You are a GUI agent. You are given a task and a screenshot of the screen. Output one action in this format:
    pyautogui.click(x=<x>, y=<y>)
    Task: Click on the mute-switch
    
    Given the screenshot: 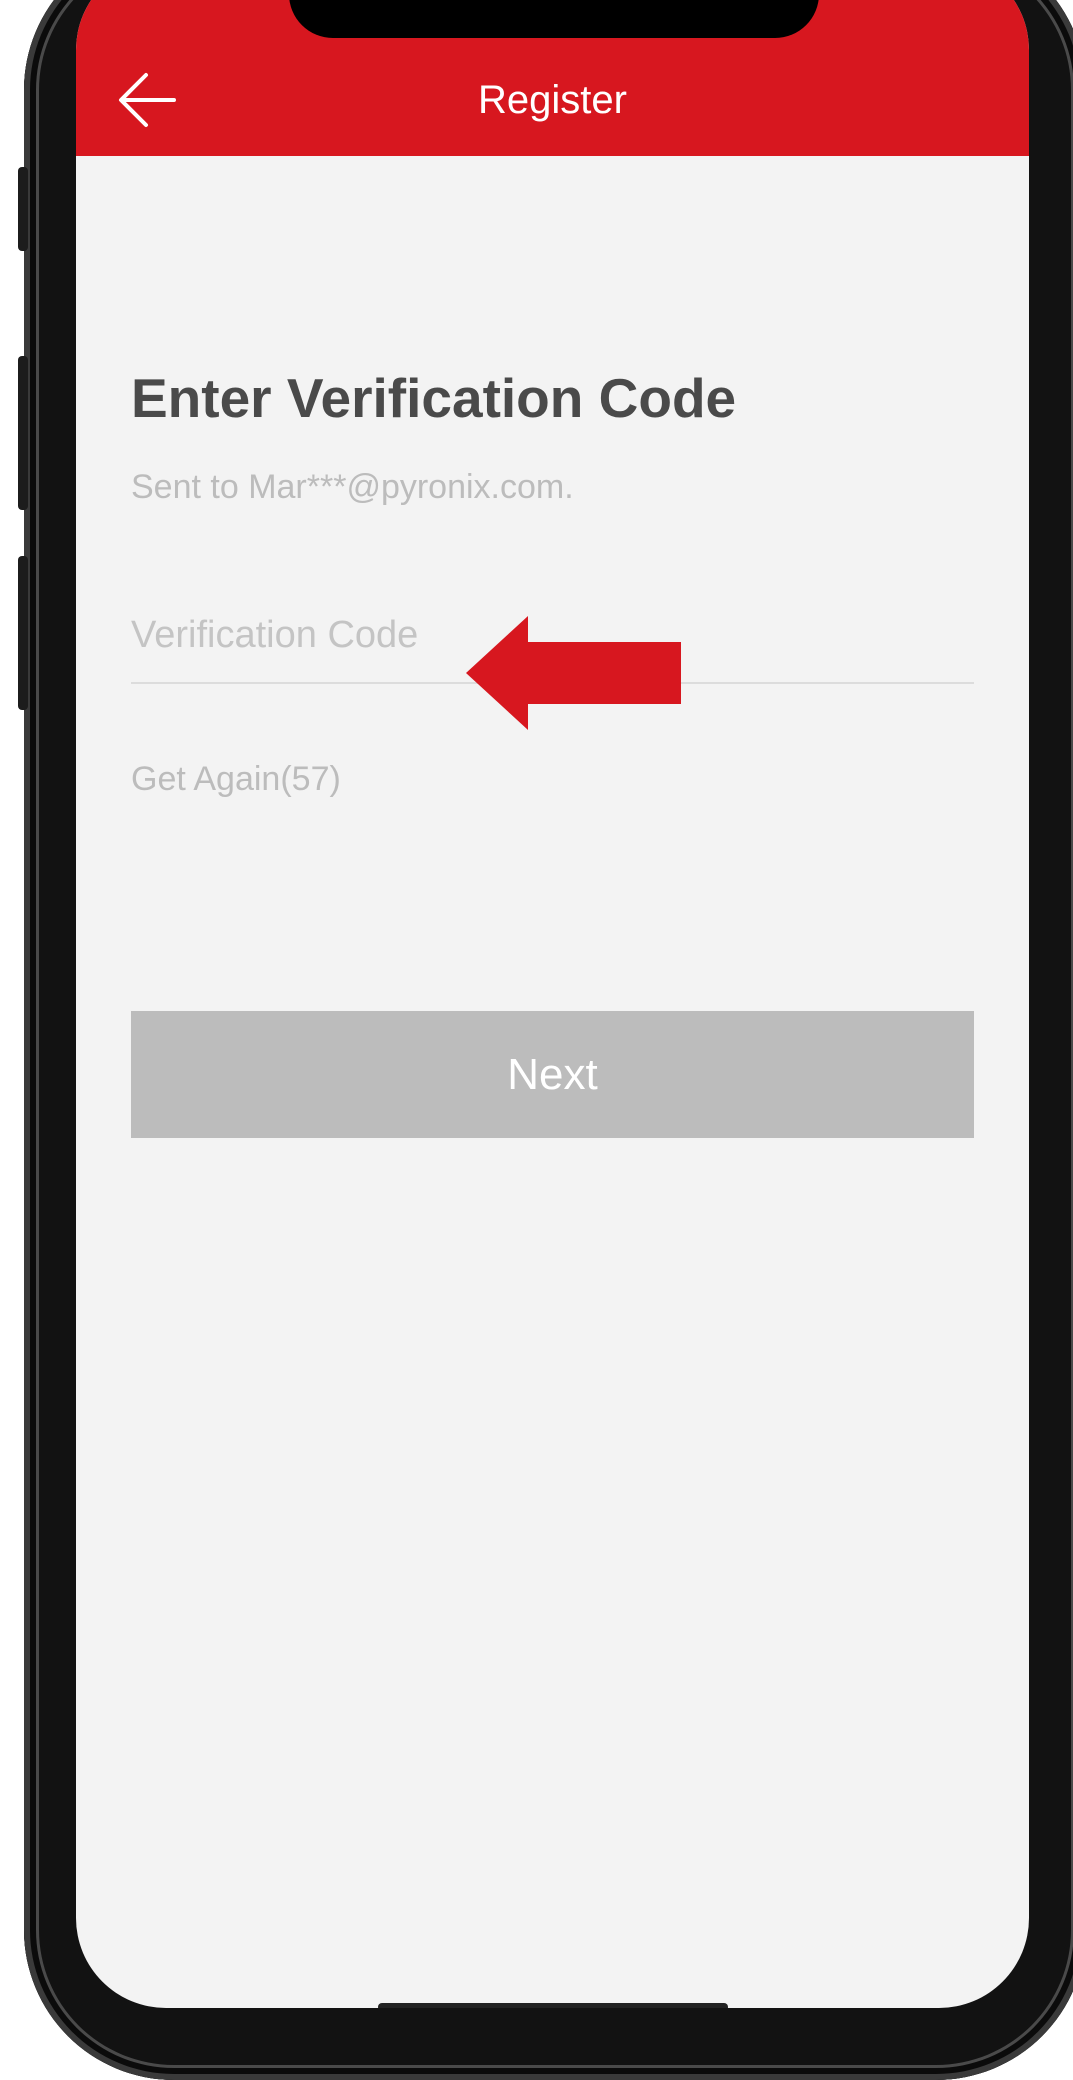 What is the action you would take?
    pyautogui.click(x=23, y=209)
    